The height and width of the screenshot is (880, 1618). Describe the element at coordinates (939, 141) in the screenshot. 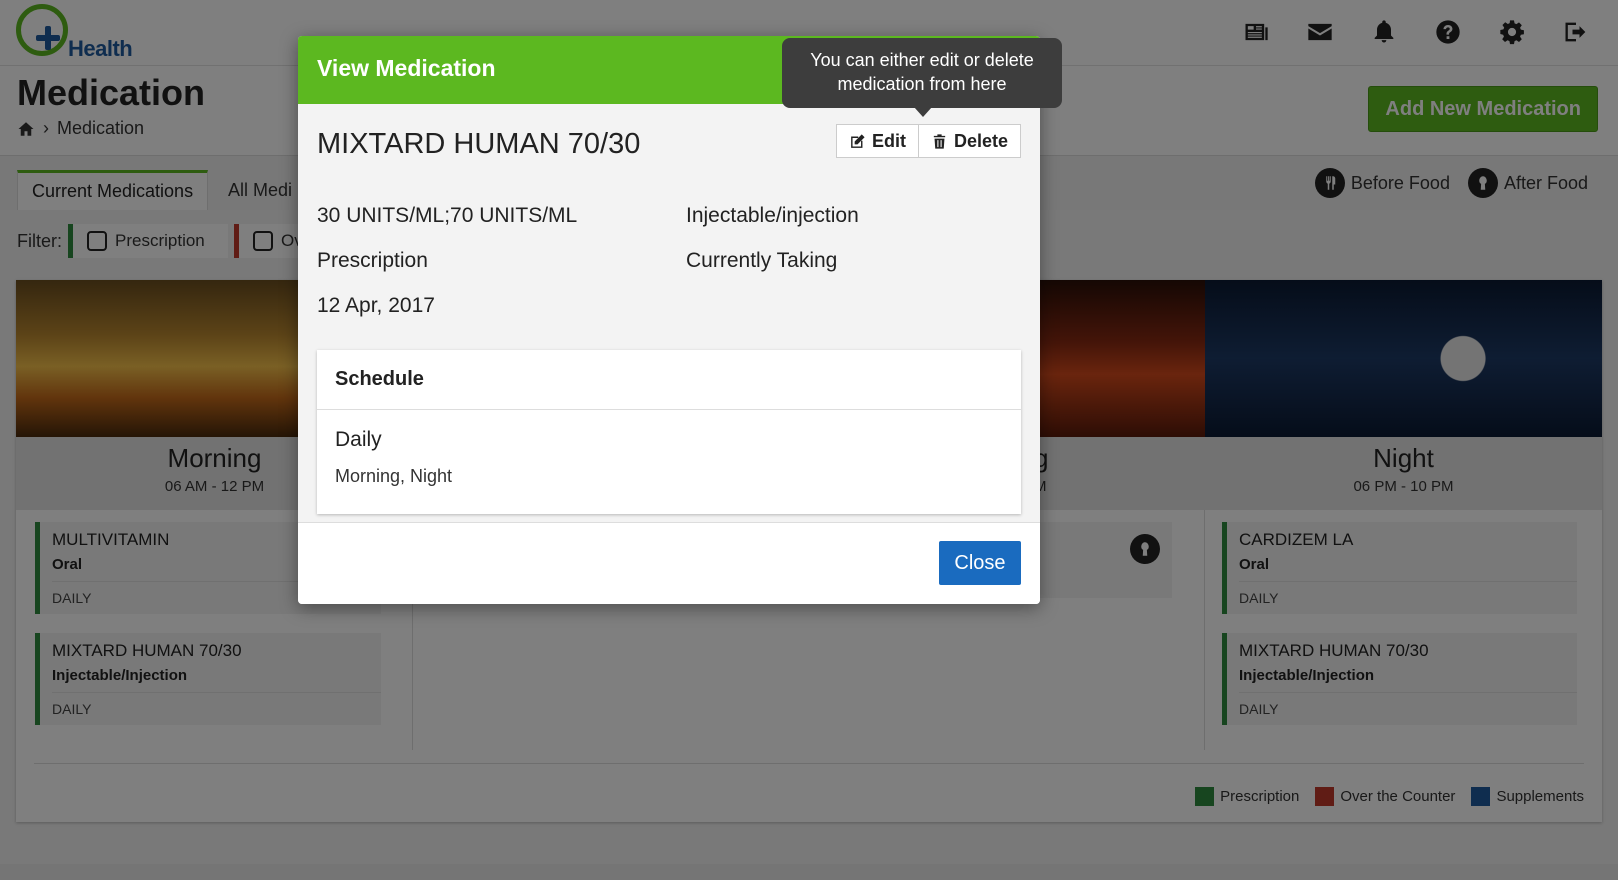

I see `trash-icon` at that location.